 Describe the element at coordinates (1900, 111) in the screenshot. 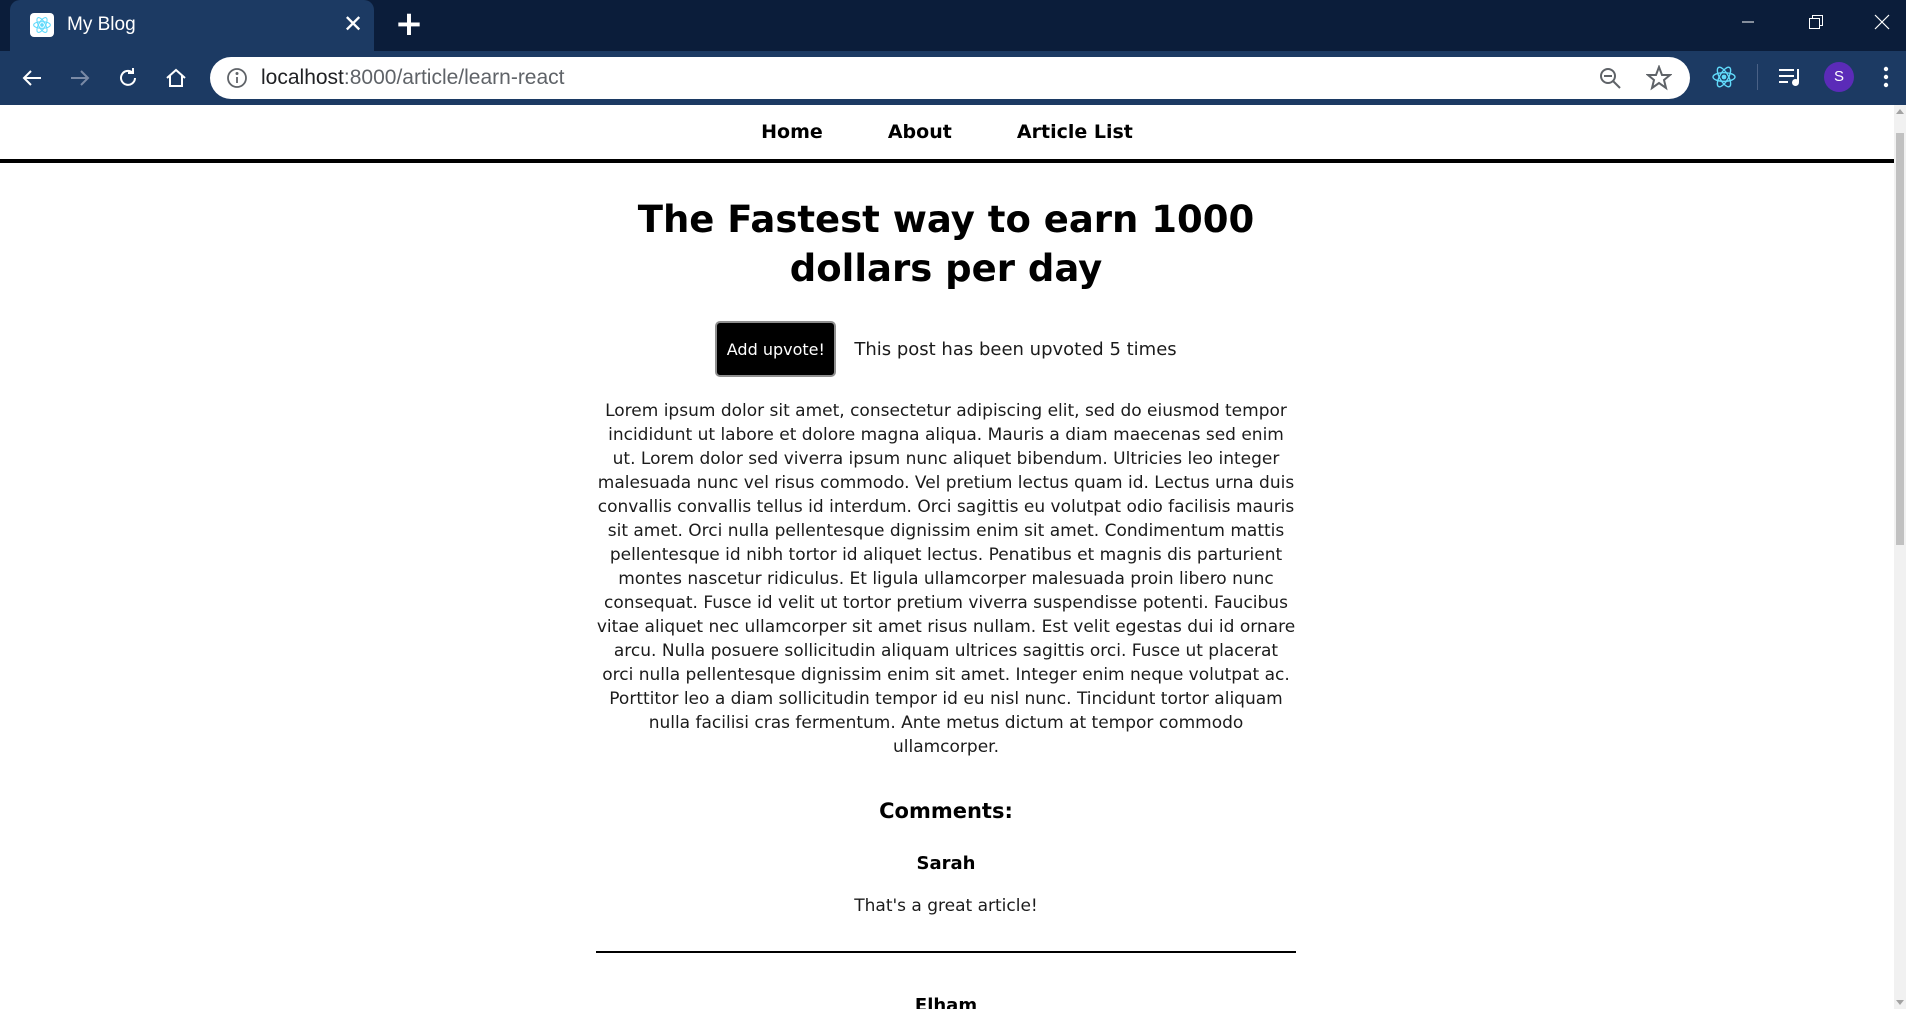

I see `scroll-up-arrow-icon` at that location.